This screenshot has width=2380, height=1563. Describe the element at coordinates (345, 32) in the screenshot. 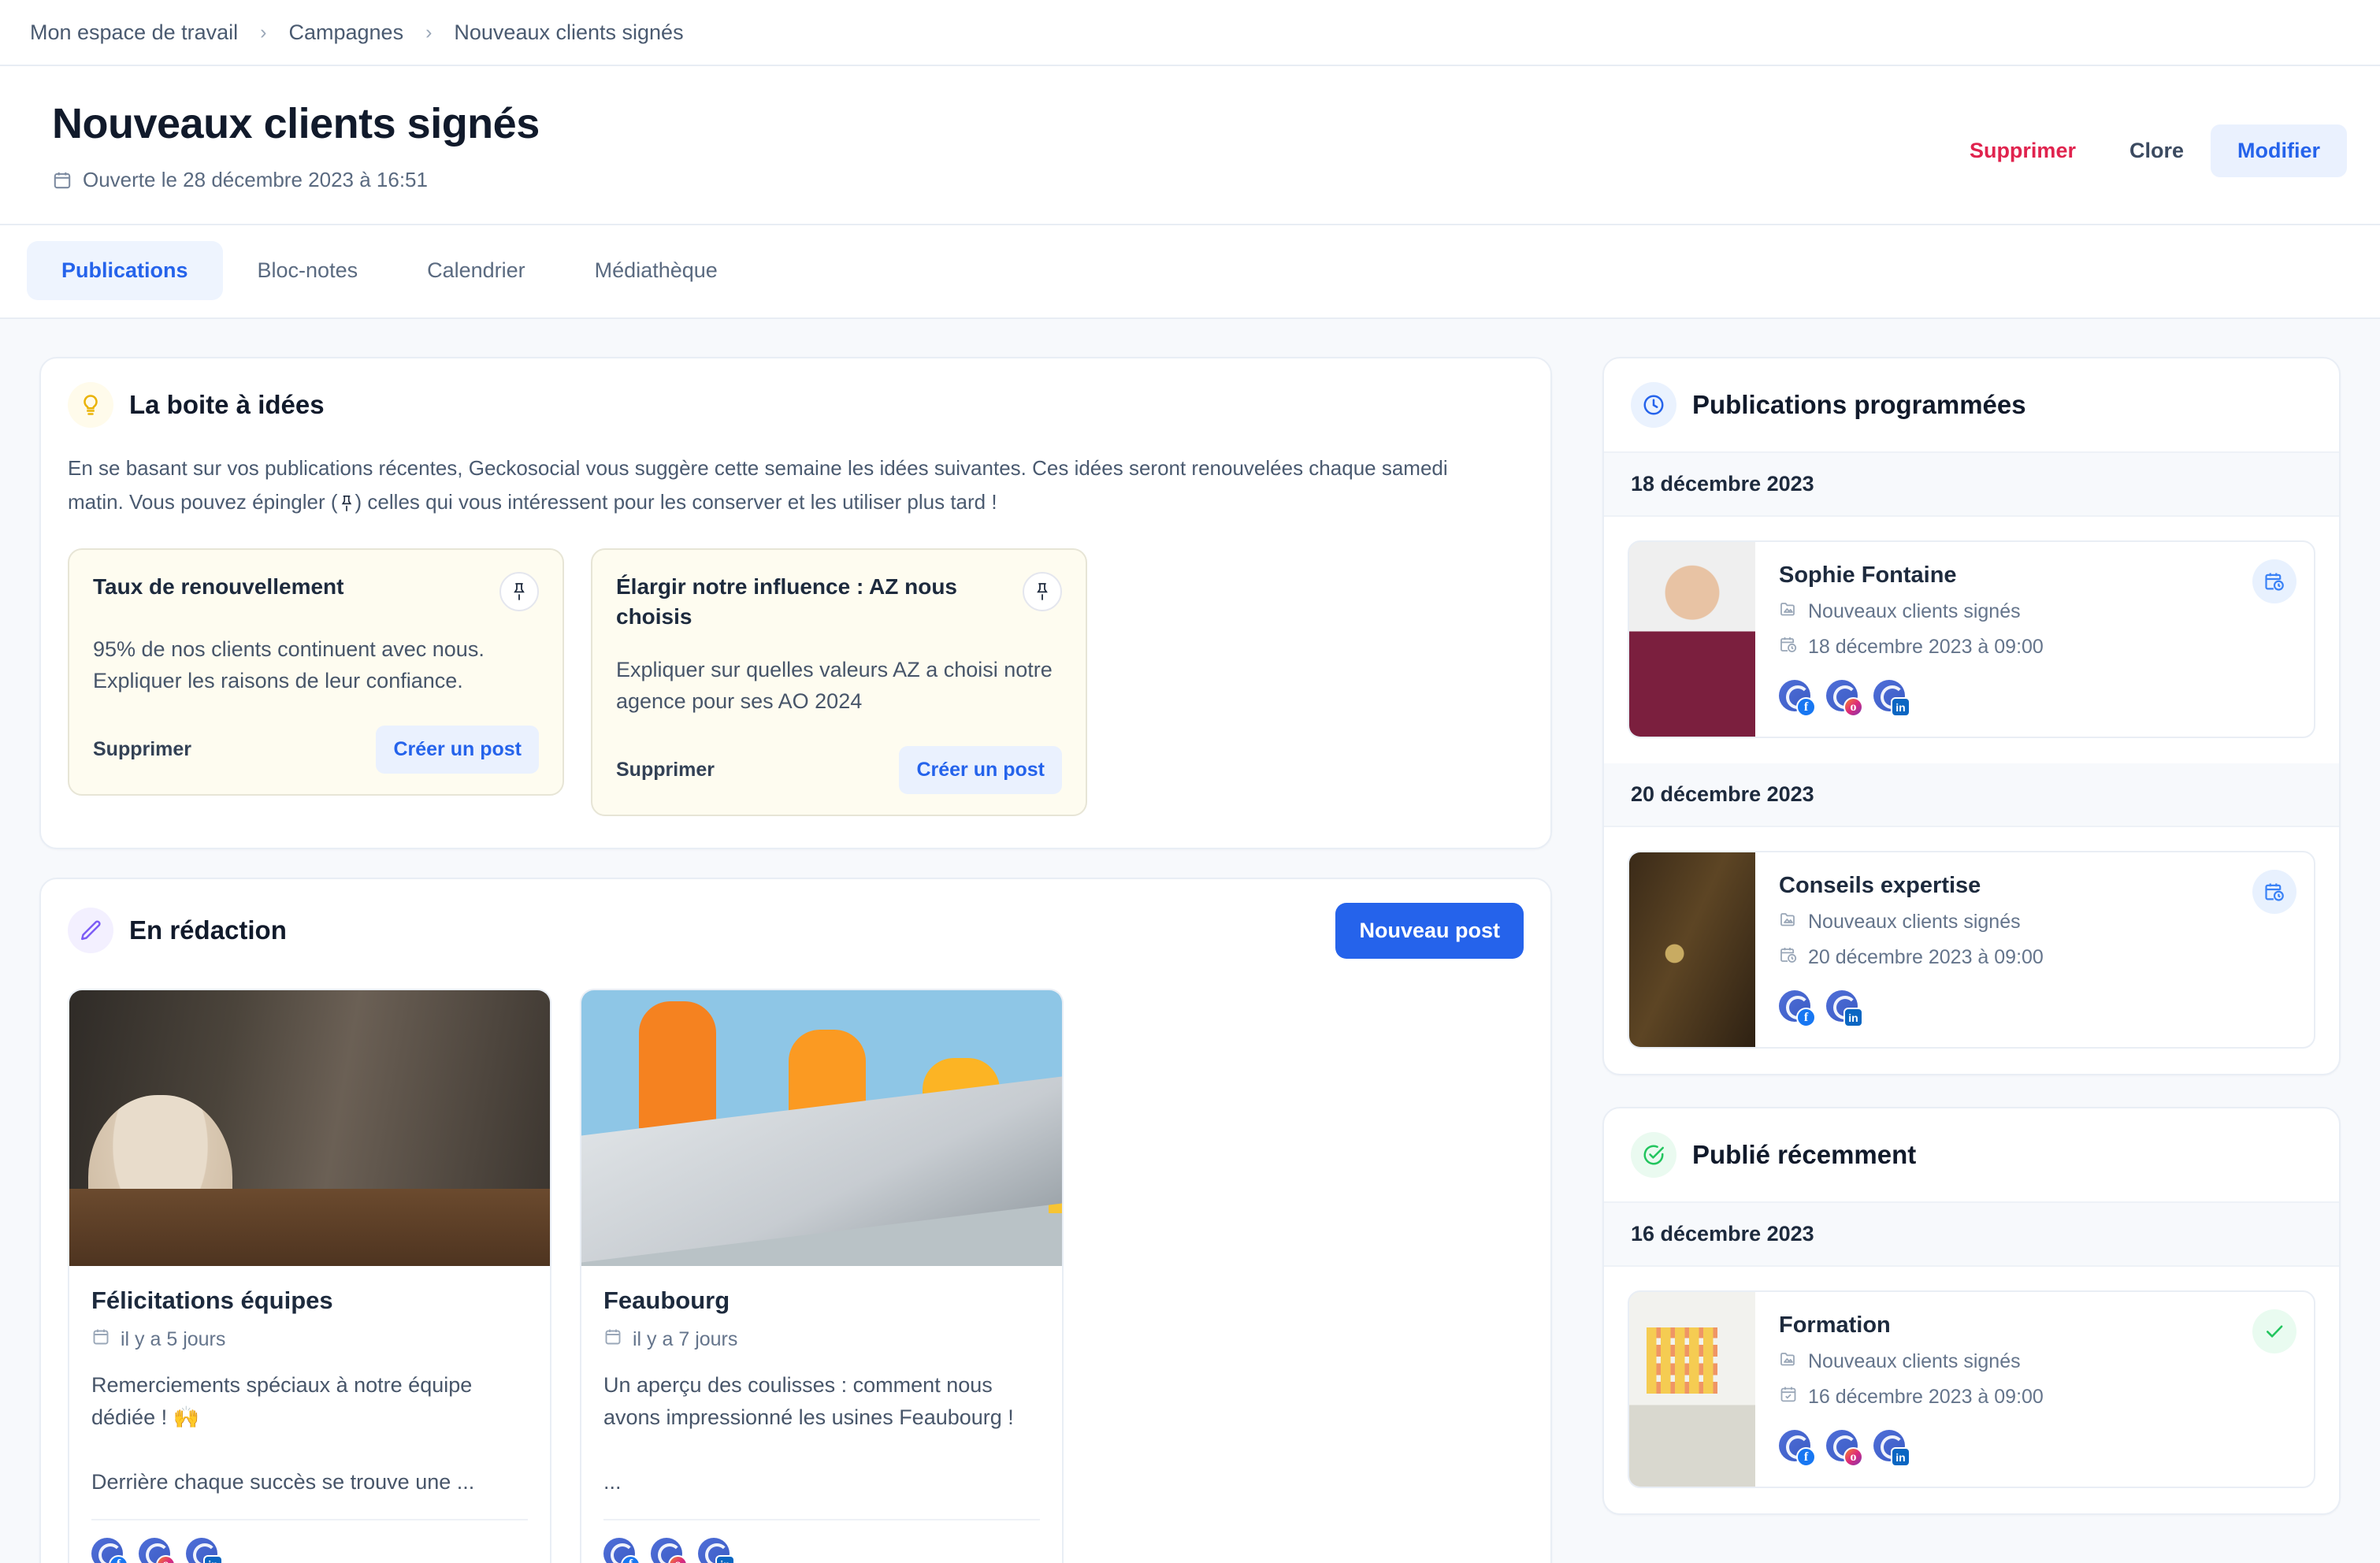

I see `breadcrumb-item-campaigns: Campagnes` at that location.